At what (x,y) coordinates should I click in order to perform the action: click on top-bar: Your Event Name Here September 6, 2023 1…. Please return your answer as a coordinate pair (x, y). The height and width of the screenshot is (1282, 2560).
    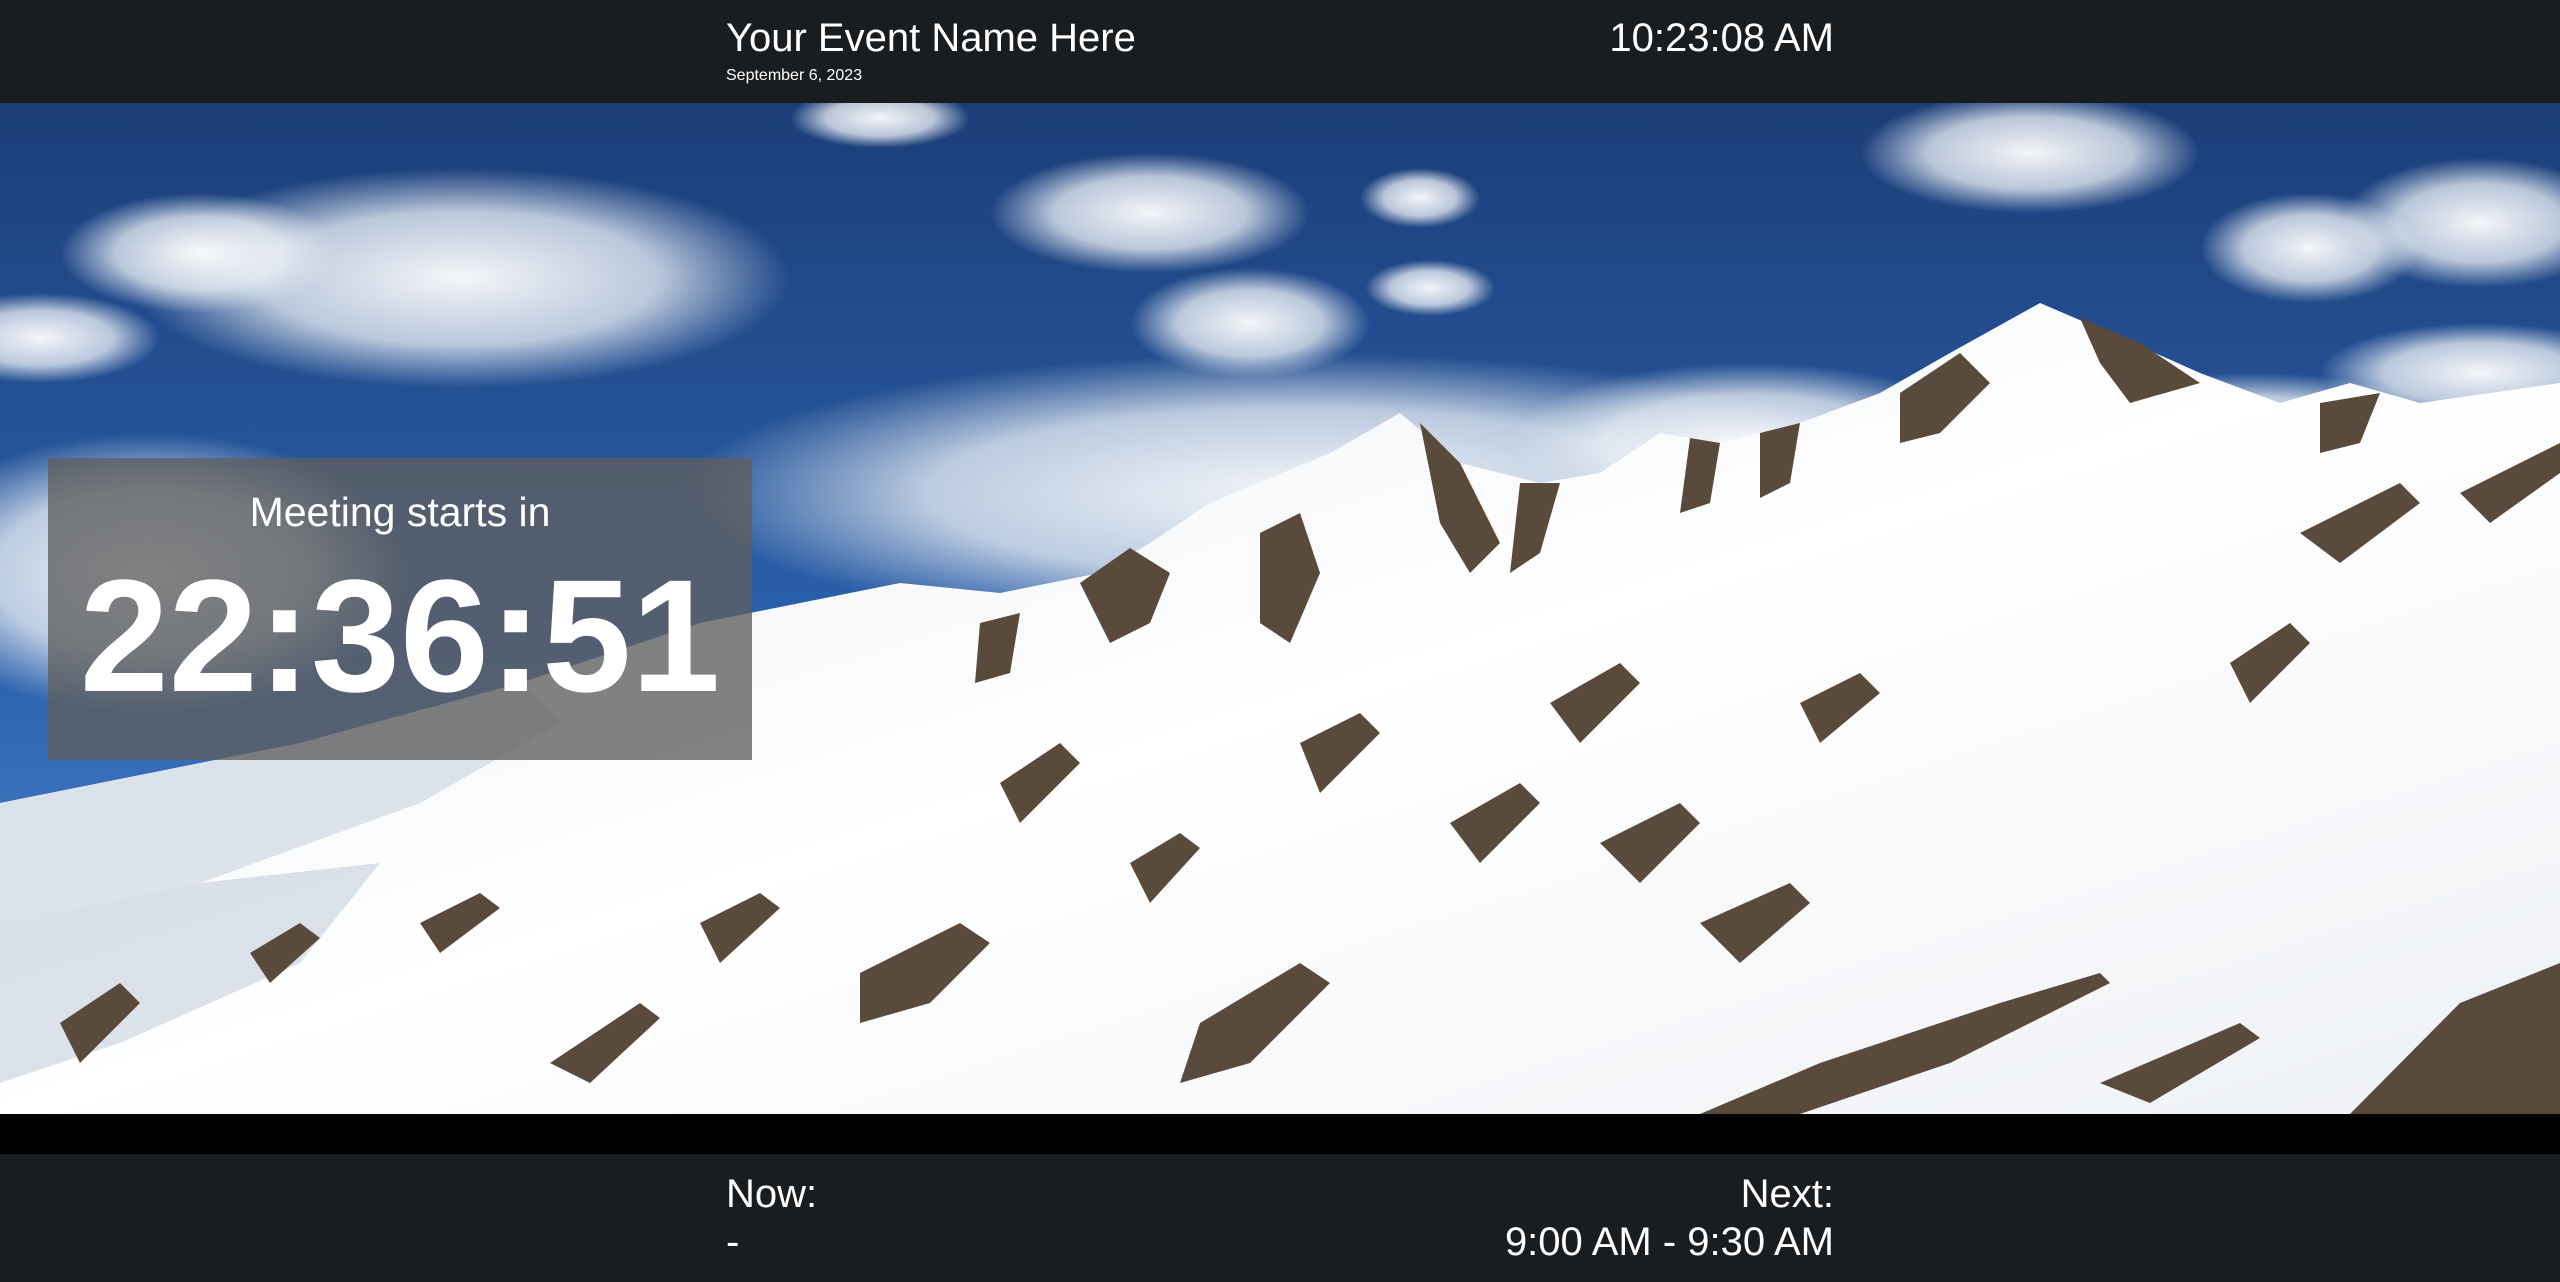
    Looking at the image, I should click on (1280, 51).